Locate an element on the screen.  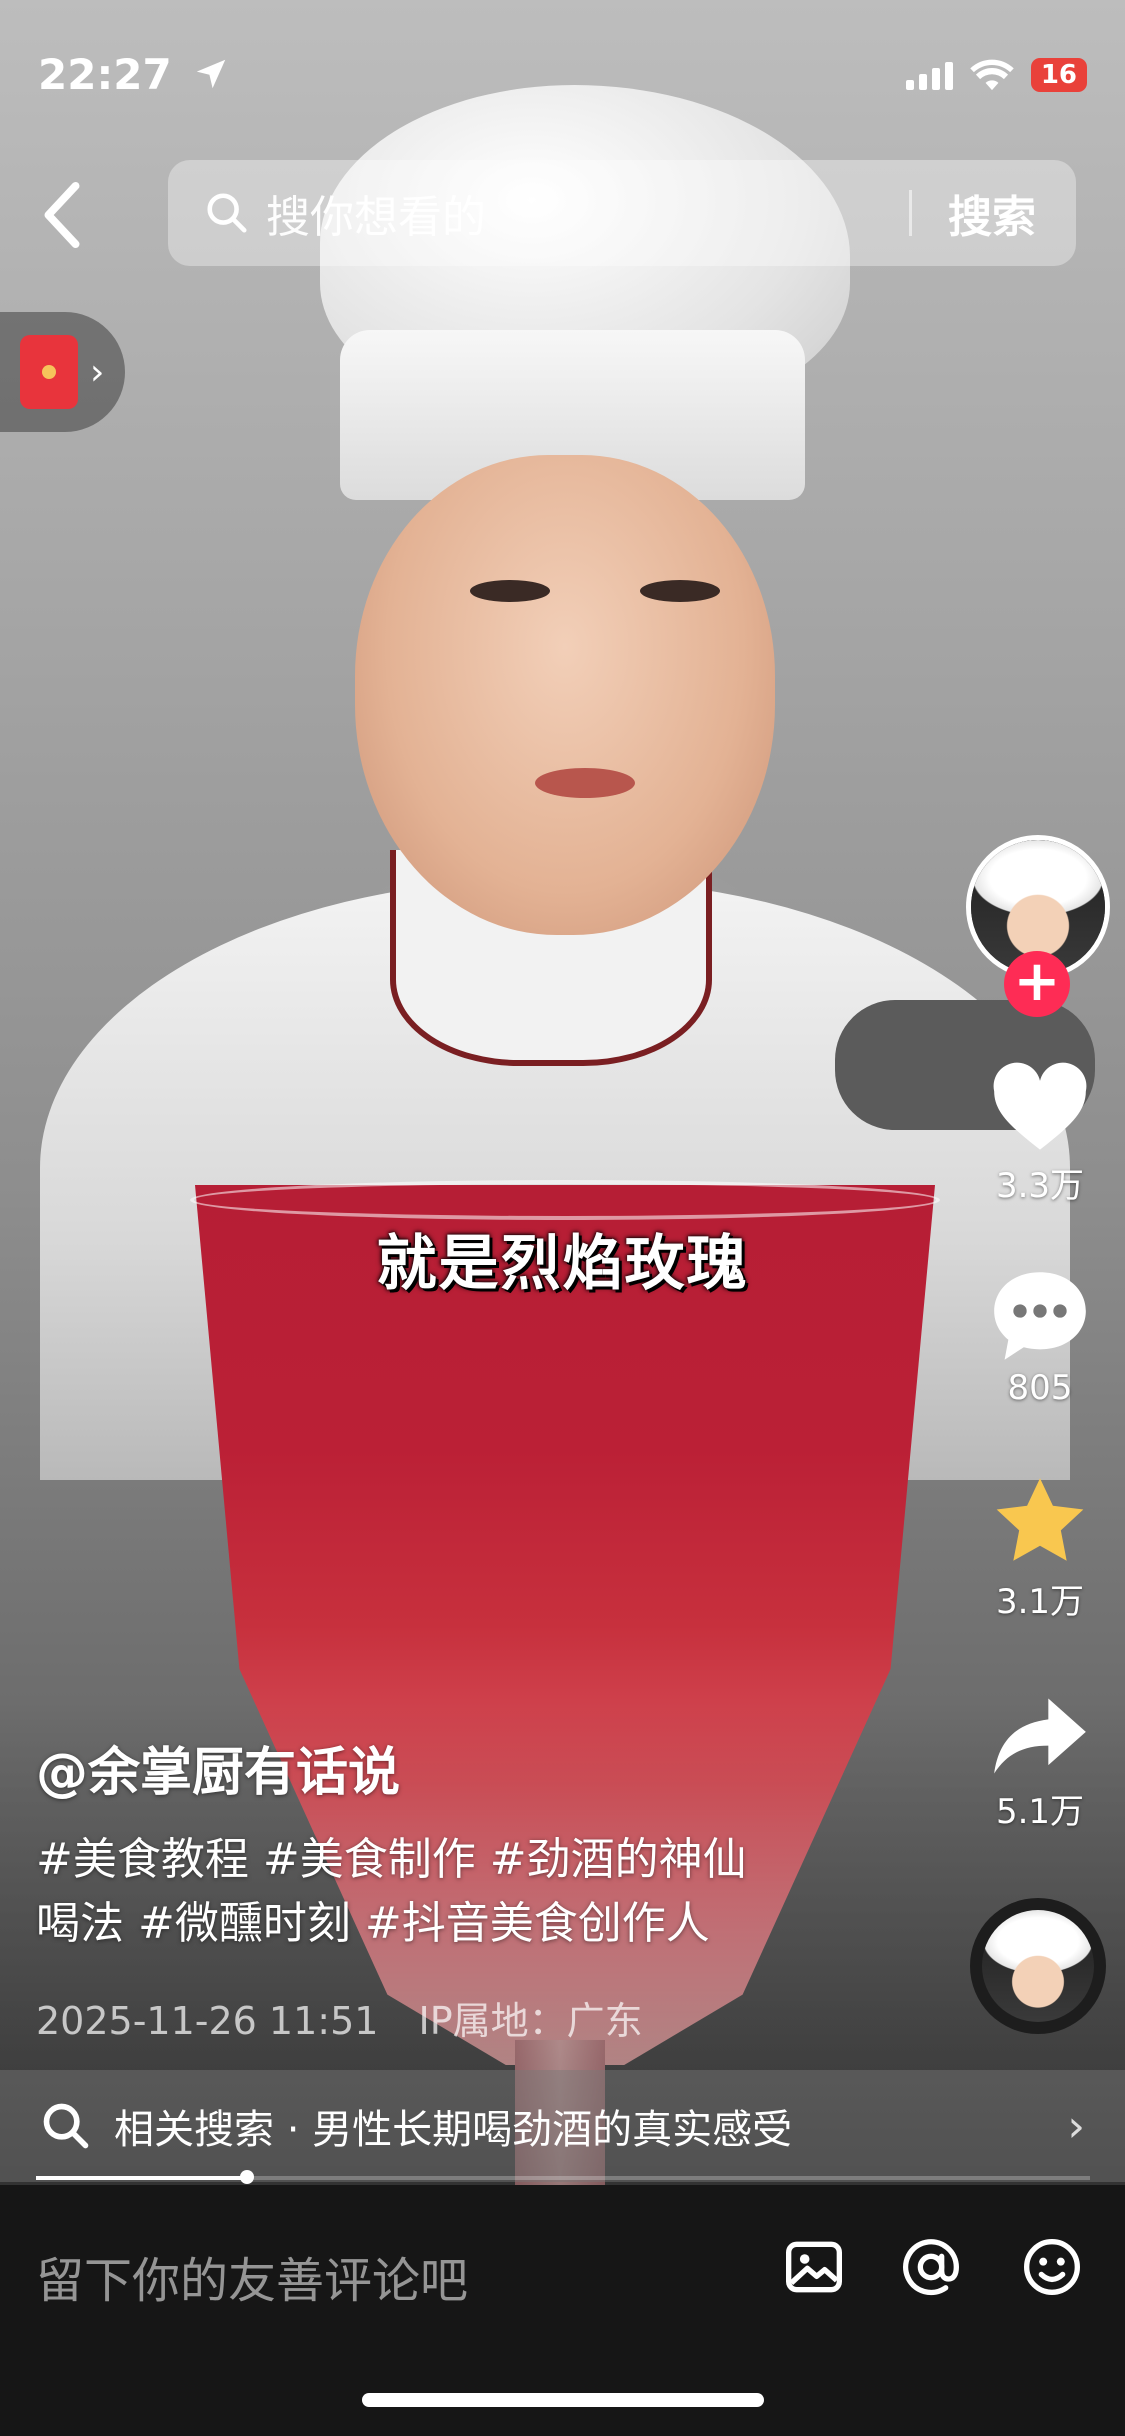
hashtag: #美食制作 is located at coordinates (369, 1859).